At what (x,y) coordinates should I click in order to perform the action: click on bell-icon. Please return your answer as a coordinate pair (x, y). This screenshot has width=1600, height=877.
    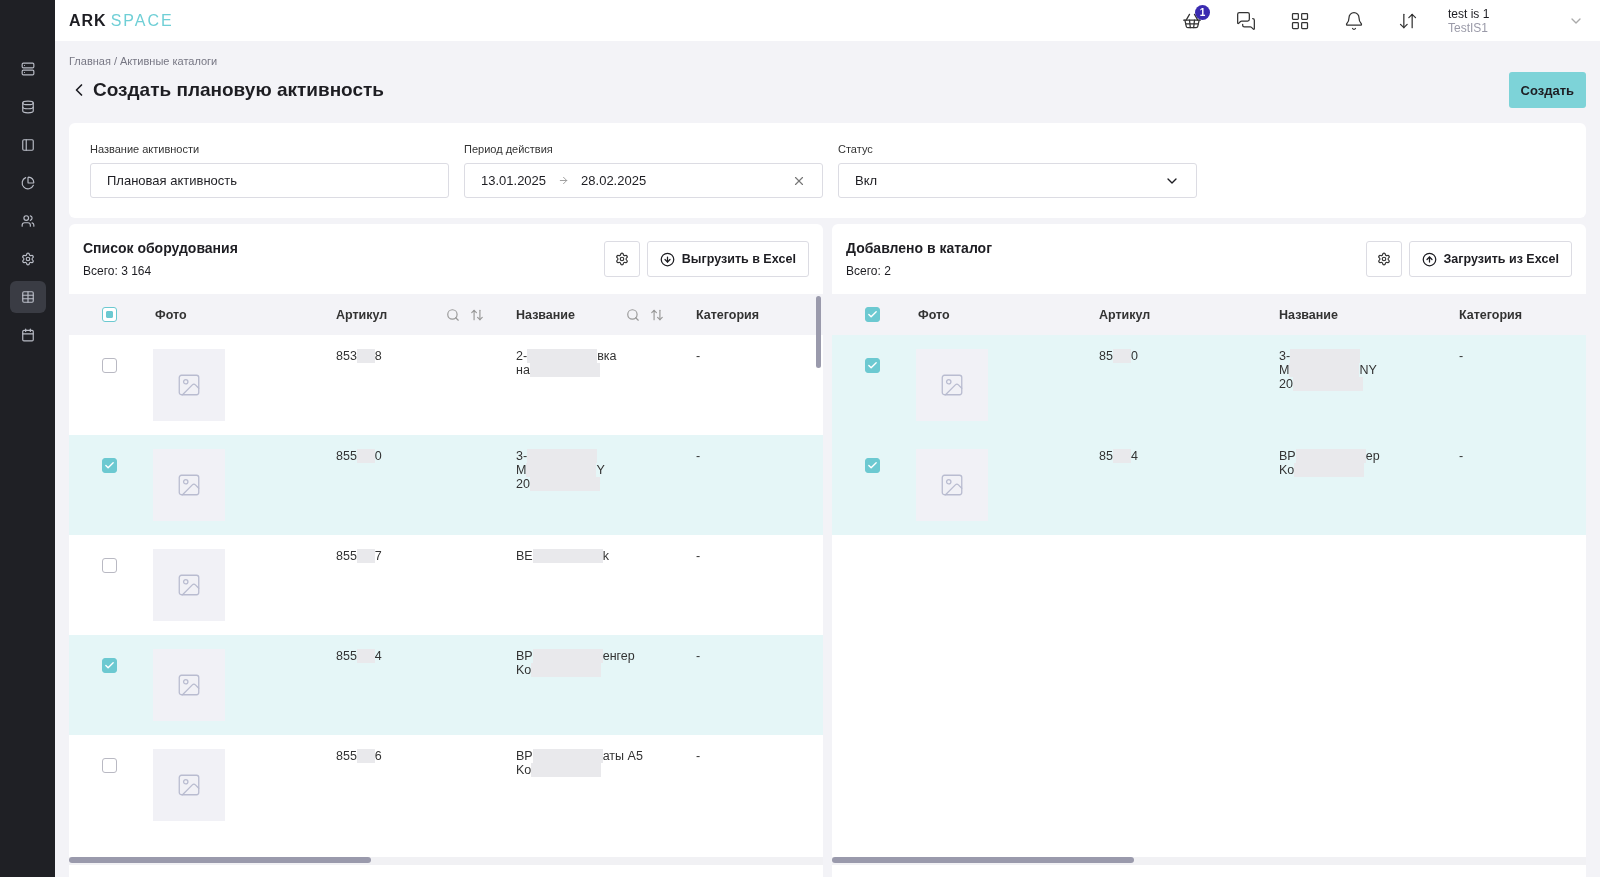
    Looking at the image, I should click on (1354, 20).